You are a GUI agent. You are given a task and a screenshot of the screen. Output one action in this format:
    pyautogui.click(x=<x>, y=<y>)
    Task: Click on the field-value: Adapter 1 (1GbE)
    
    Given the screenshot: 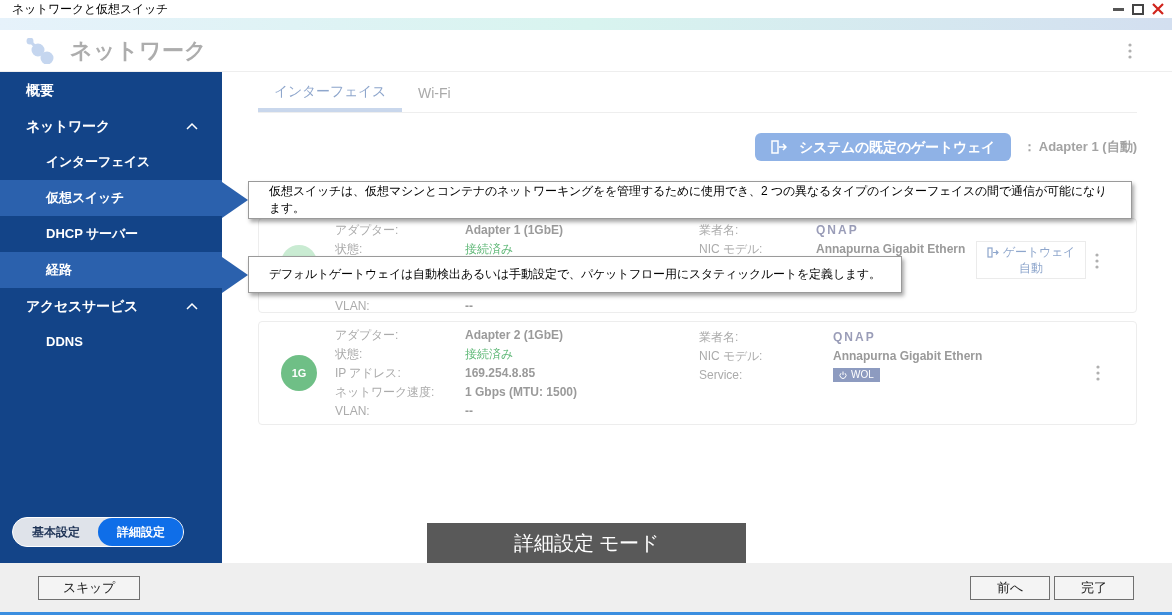 What is the action you would take?
    pyautogui.click(x=514, y=230)
    